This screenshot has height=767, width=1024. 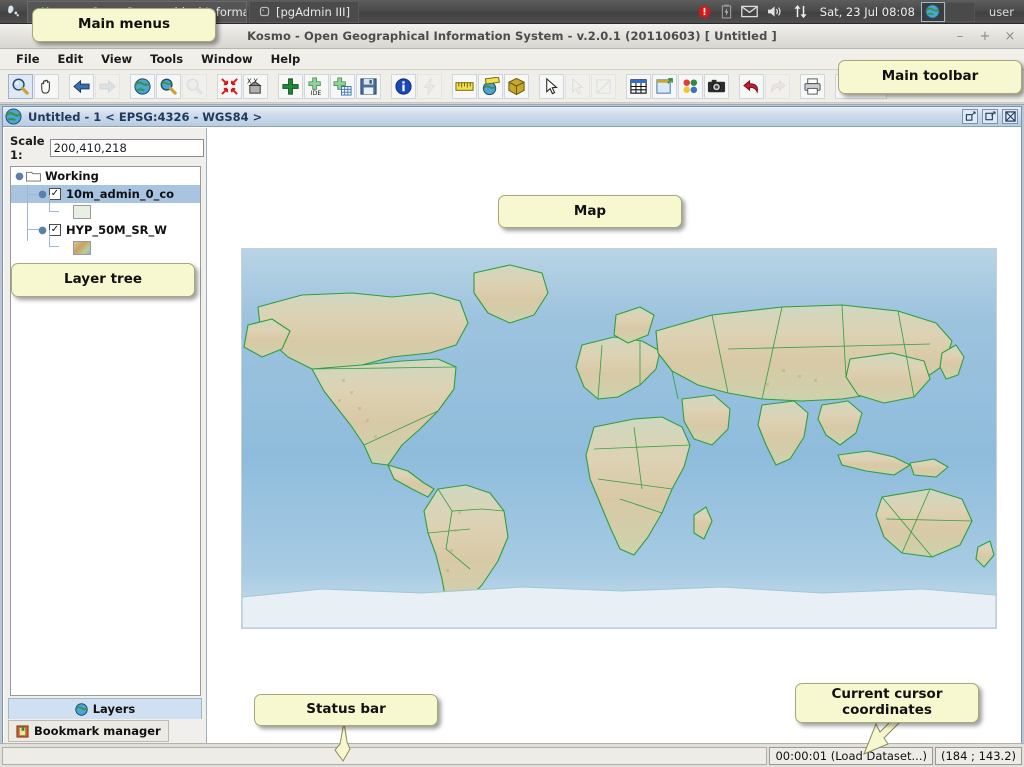 I want to click on tree-layer-1: ● ✓ HYP_50M_SR_W, so click(x=105, y=230).